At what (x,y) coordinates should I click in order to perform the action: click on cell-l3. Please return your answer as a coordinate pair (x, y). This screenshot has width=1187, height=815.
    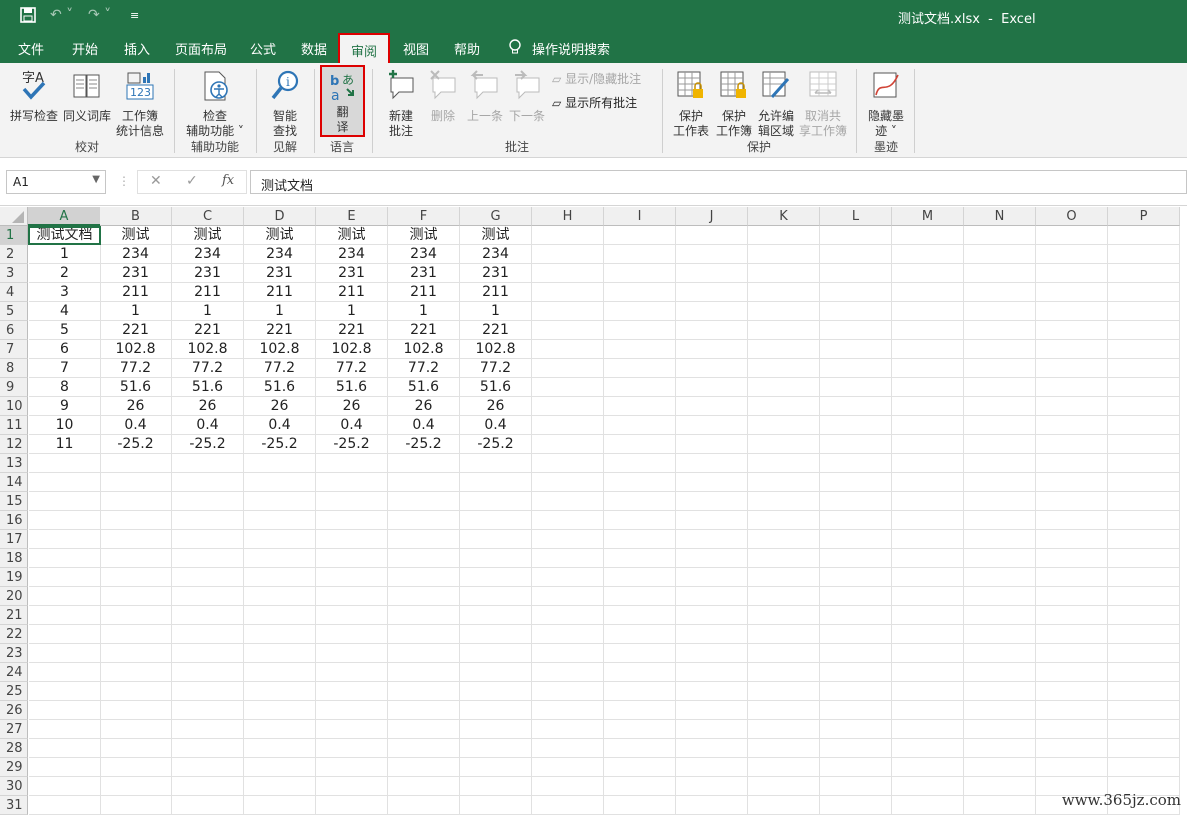
    Looking at the image, I should click on (856, 273).